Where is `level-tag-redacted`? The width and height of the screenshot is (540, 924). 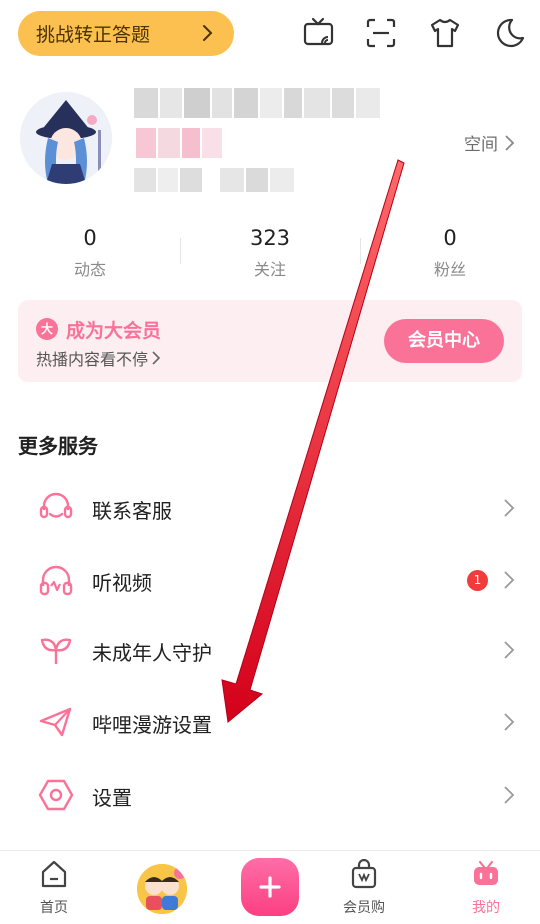 level-tag-redacted is located at coordinates (179, 143).